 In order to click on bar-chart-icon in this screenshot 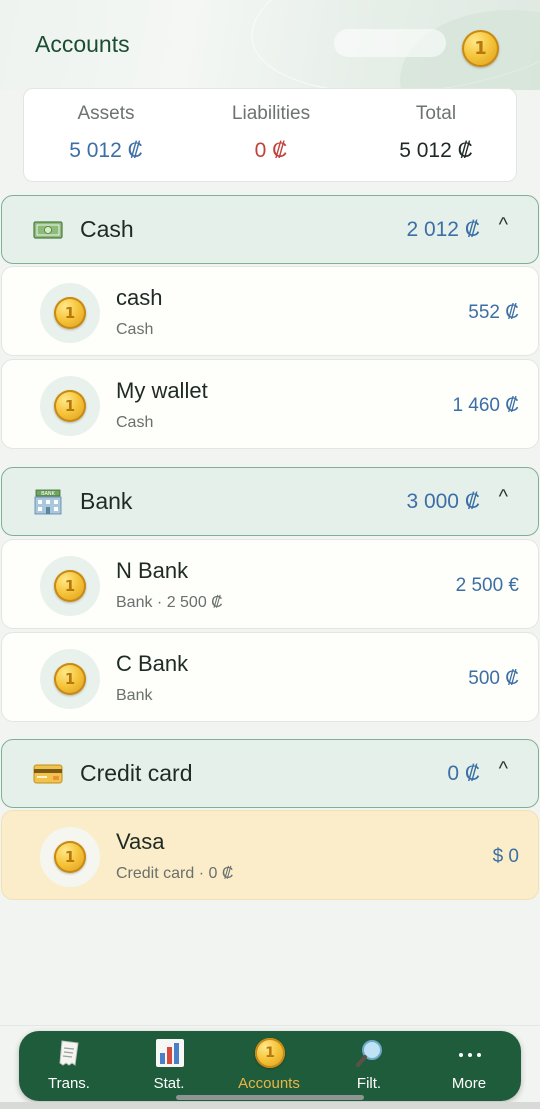, I will do `click(170, 1053)`.